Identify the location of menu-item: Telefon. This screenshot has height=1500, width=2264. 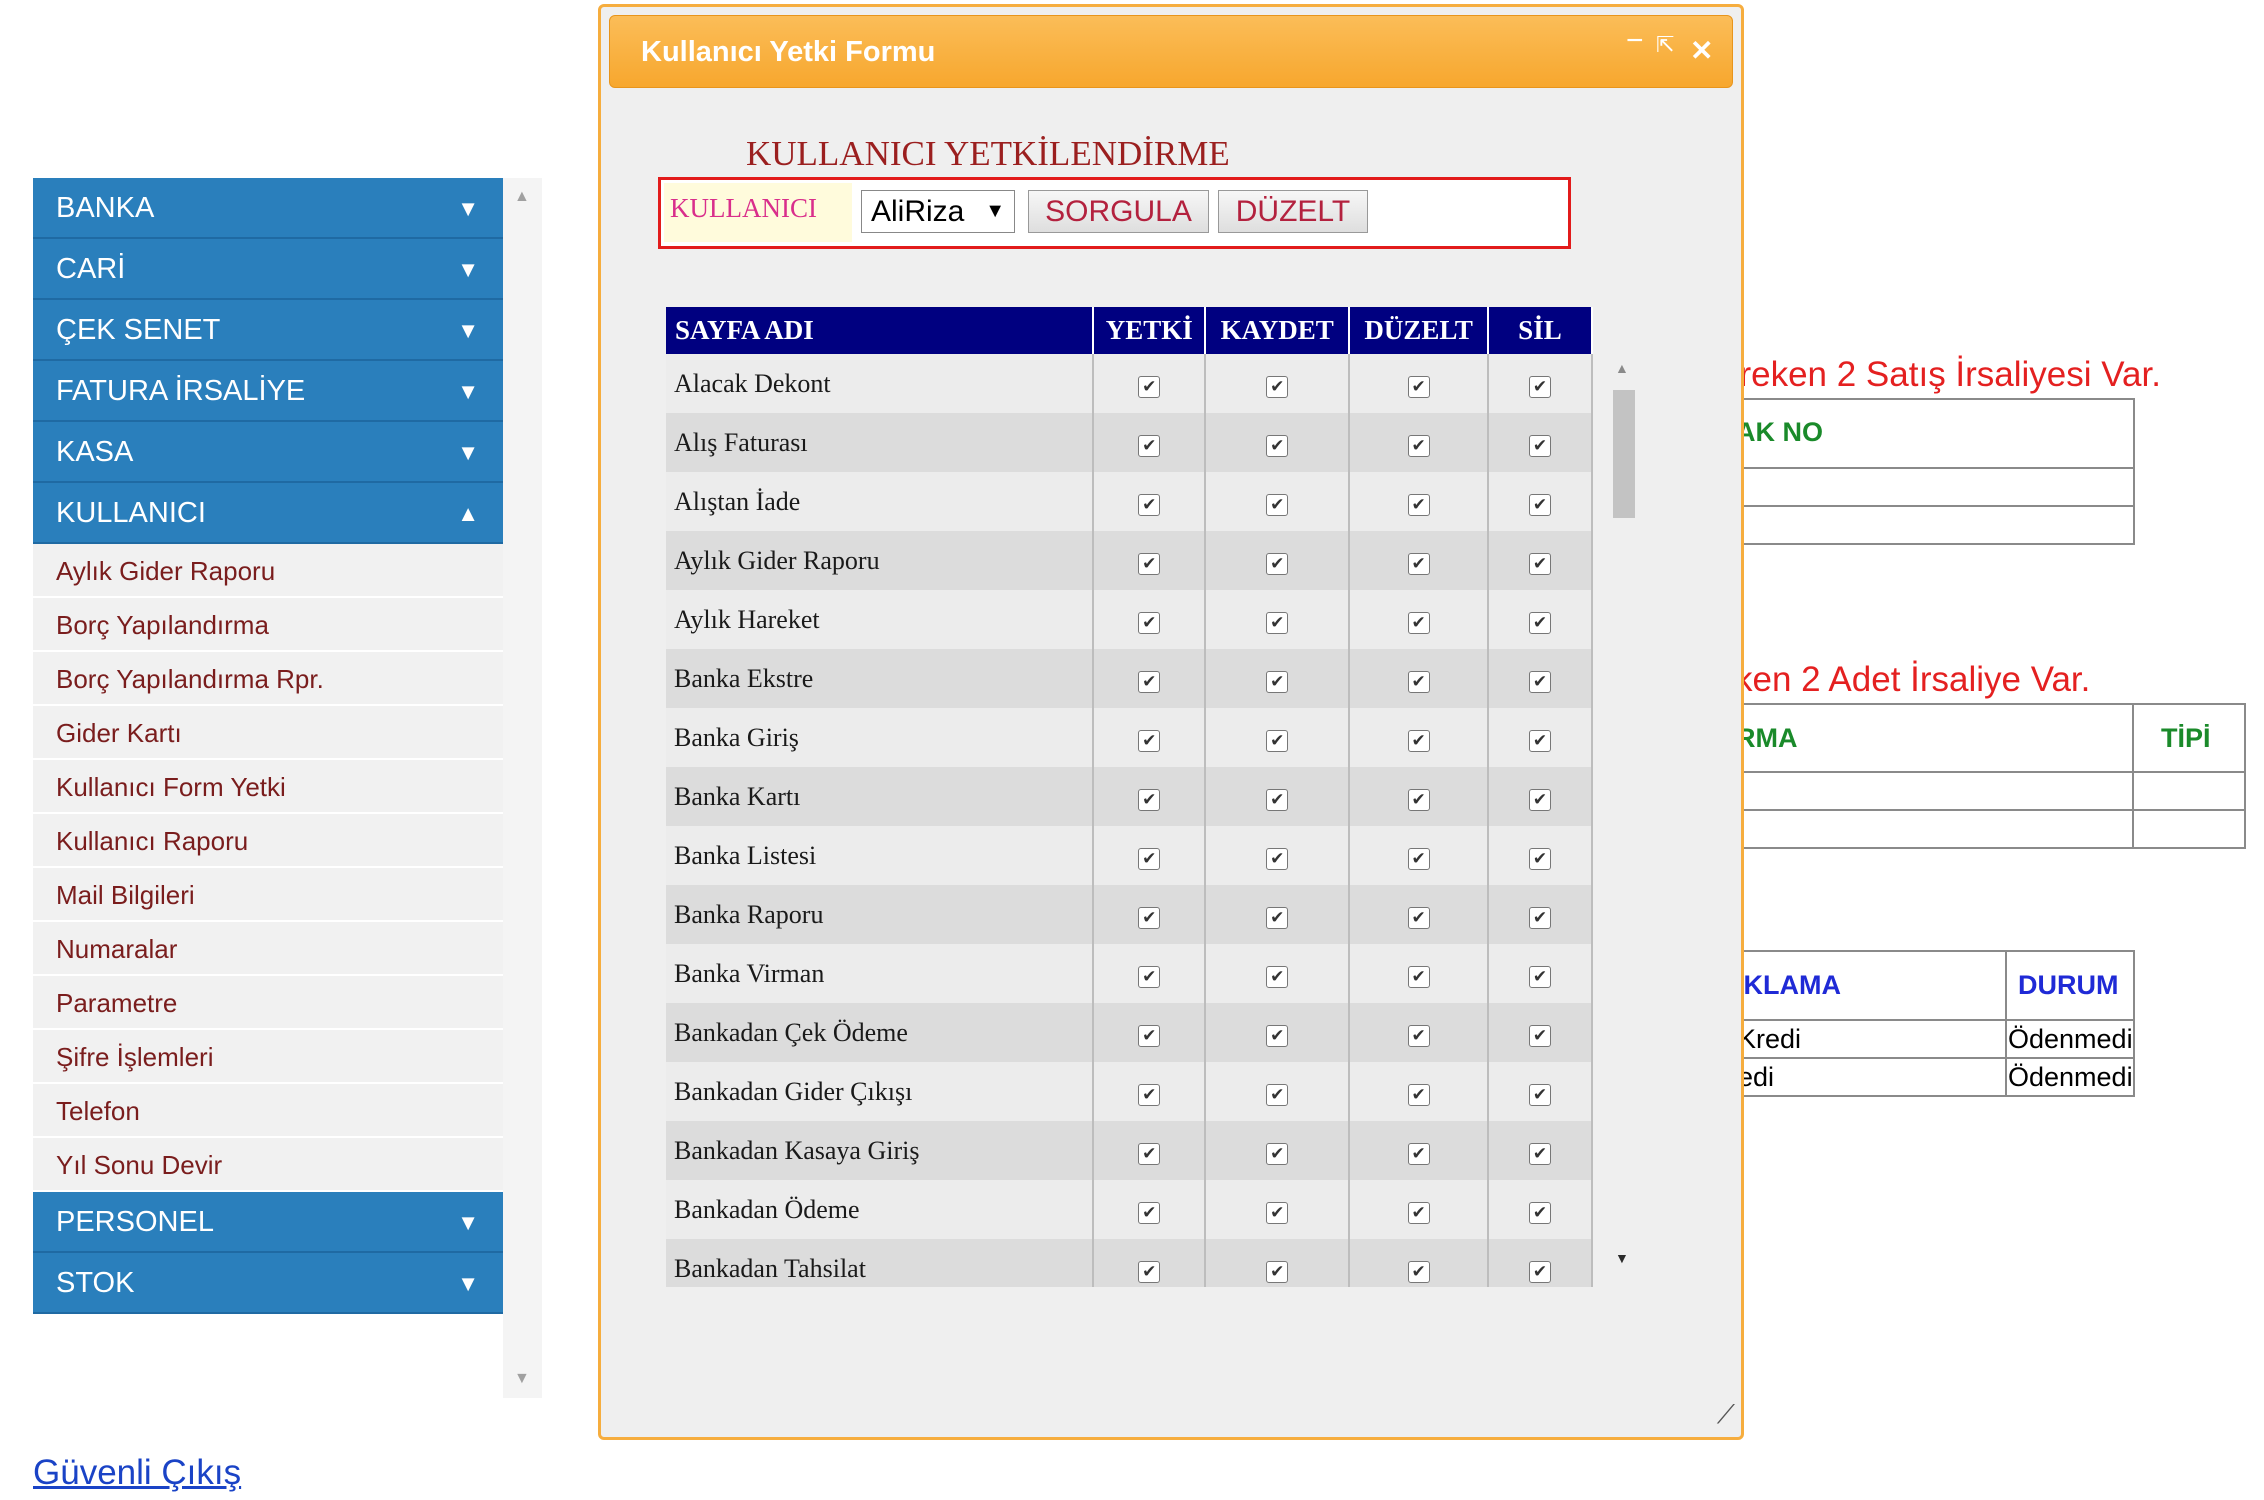
(268, 1111).